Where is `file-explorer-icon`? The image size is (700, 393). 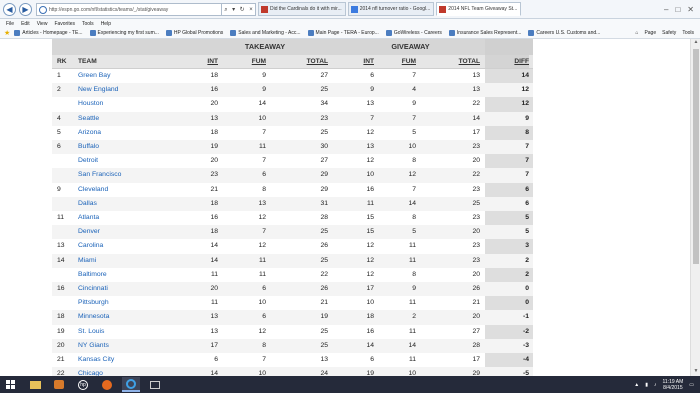 file-explorer-icon is located at coordinates (35, 384).